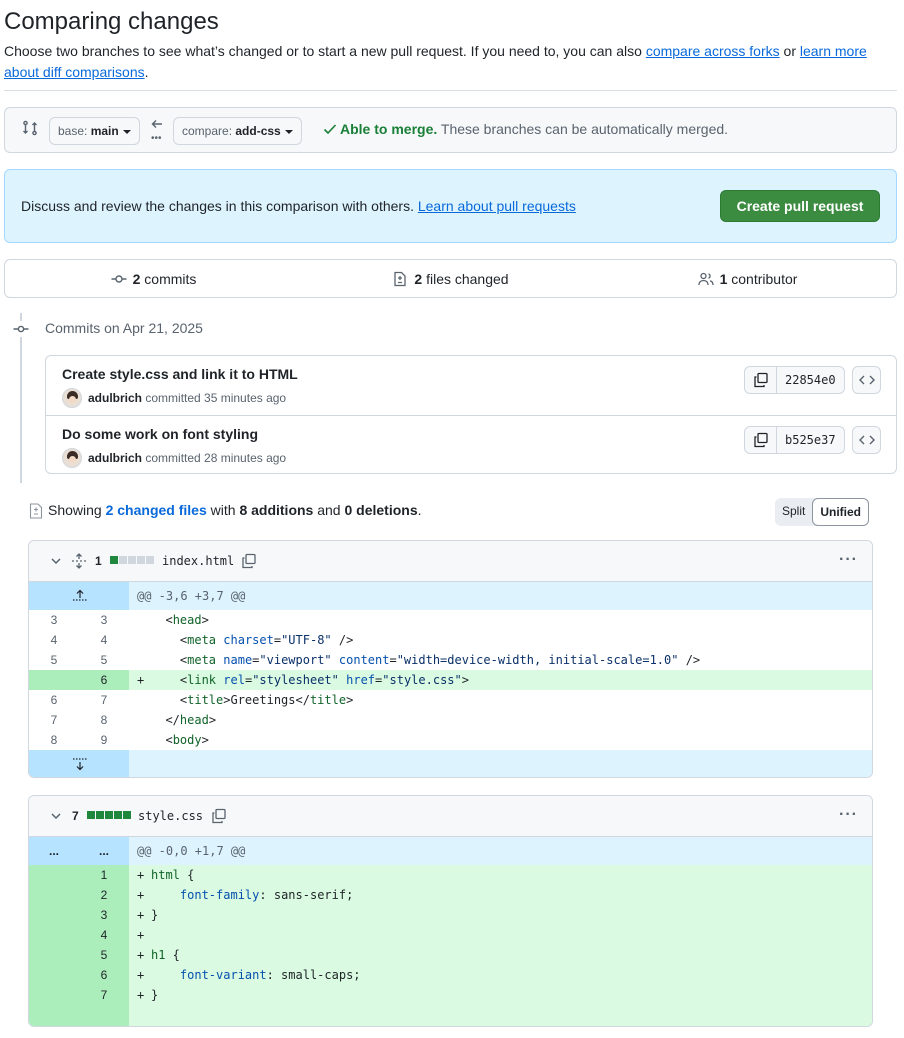 This screenshot has height=1038, width=904. Describe the element at coordinates (810, 440) in the screenshot. I see `commit-sha: b525e37` at that location.